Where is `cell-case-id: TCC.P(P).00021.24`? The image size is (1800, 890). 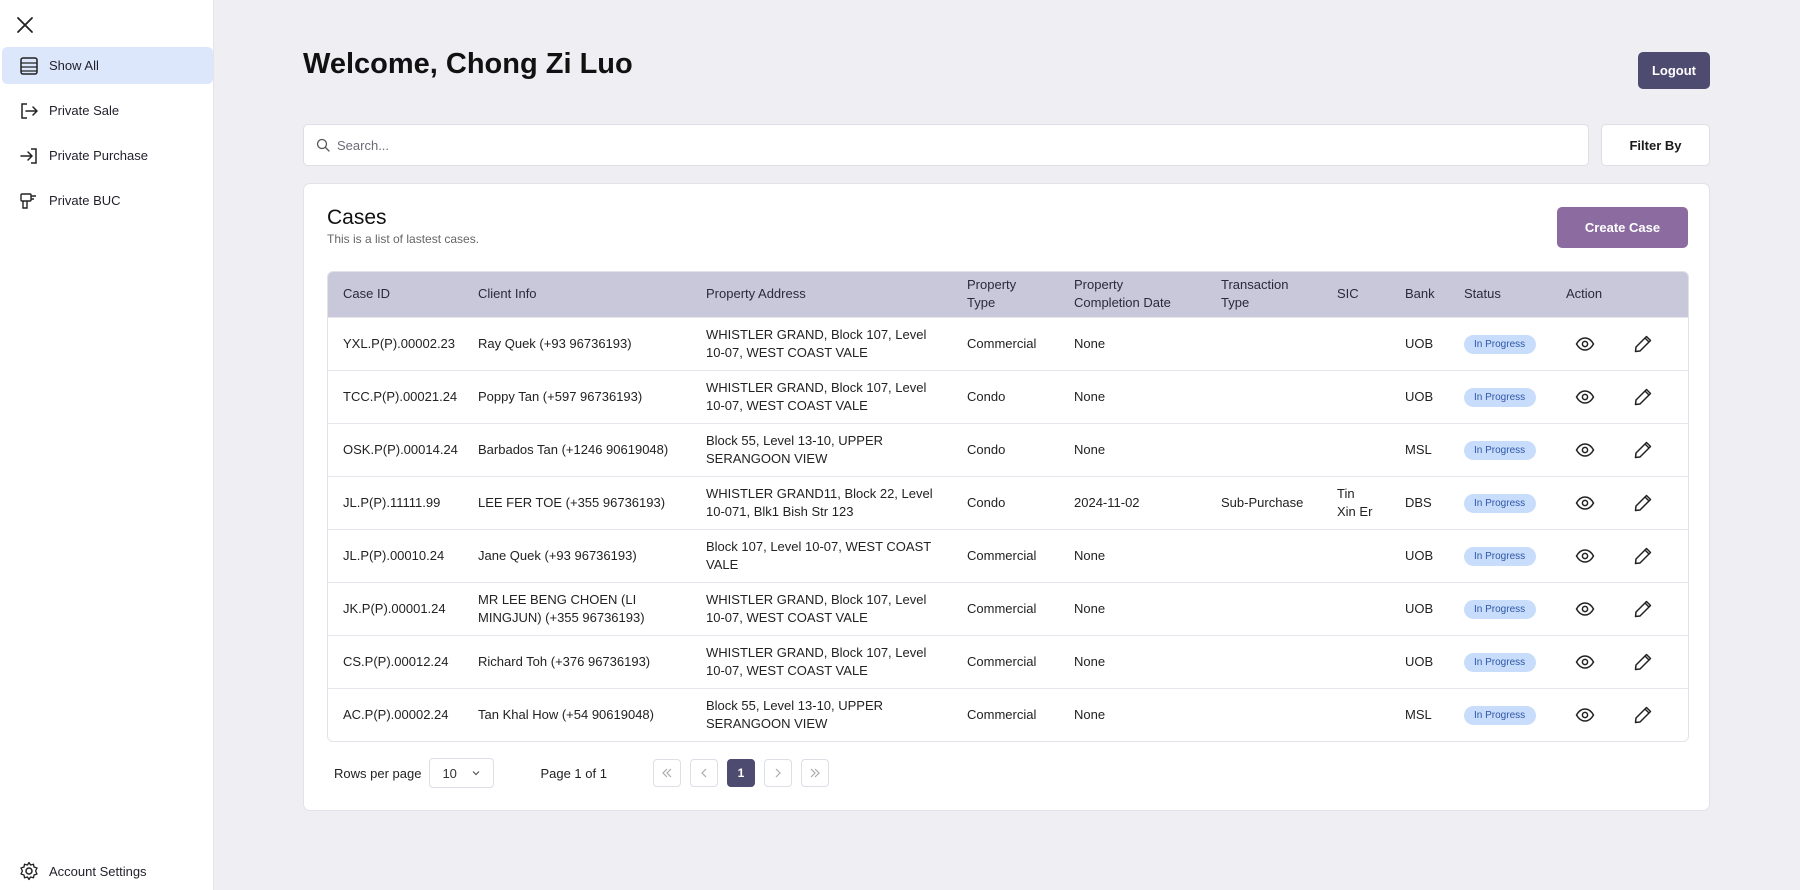 cell-case-id: TCC.P(P).00021.24 is located at coordinates (395, 396).